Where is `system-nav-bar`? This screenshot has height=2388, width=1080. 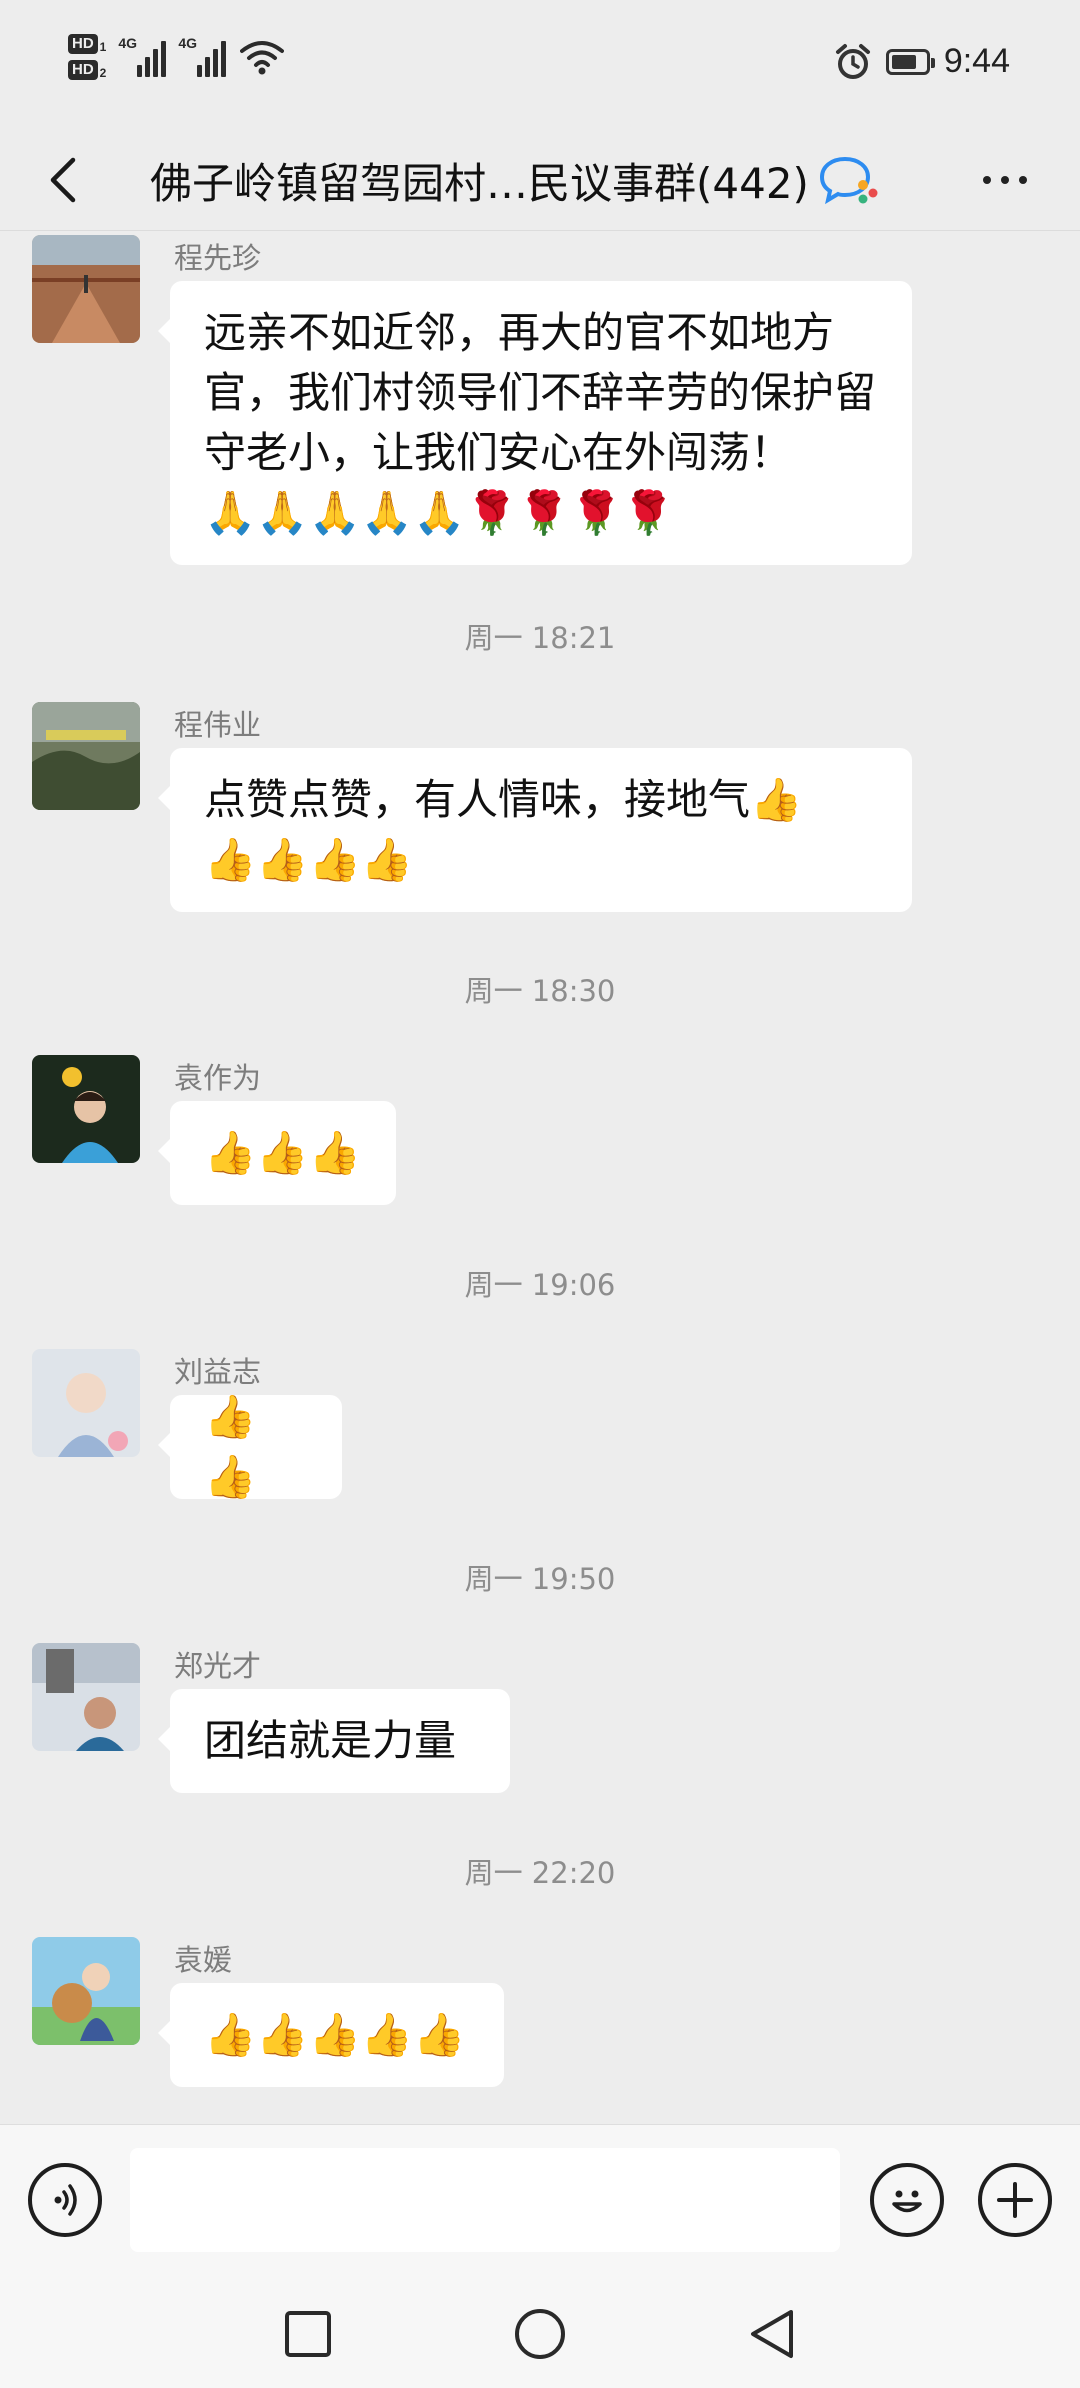 system-nav-bar is located at coordinates (540, 2335).